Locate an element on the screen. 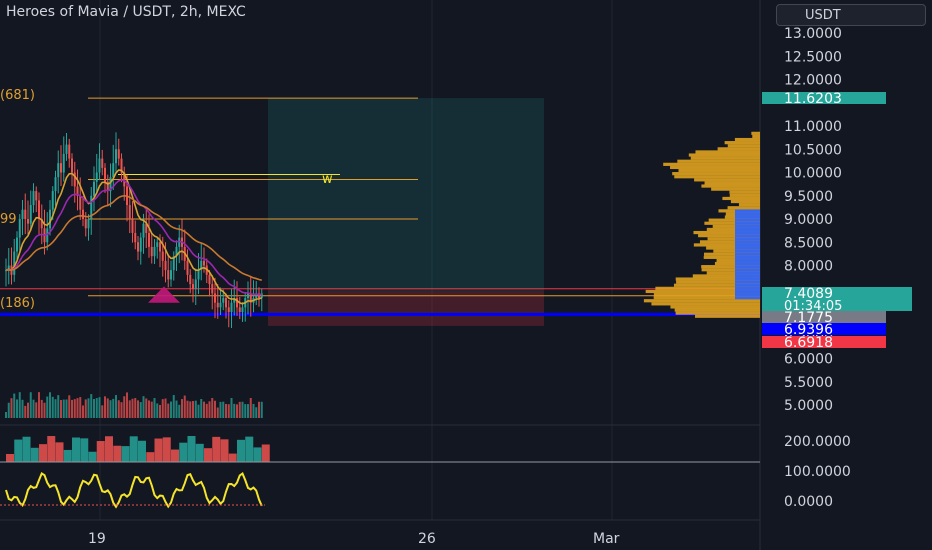 Image resolution: width=932 pixels, height=550 pixels. y-tick-label: 13.0000 is located at coordinates (813, 34).